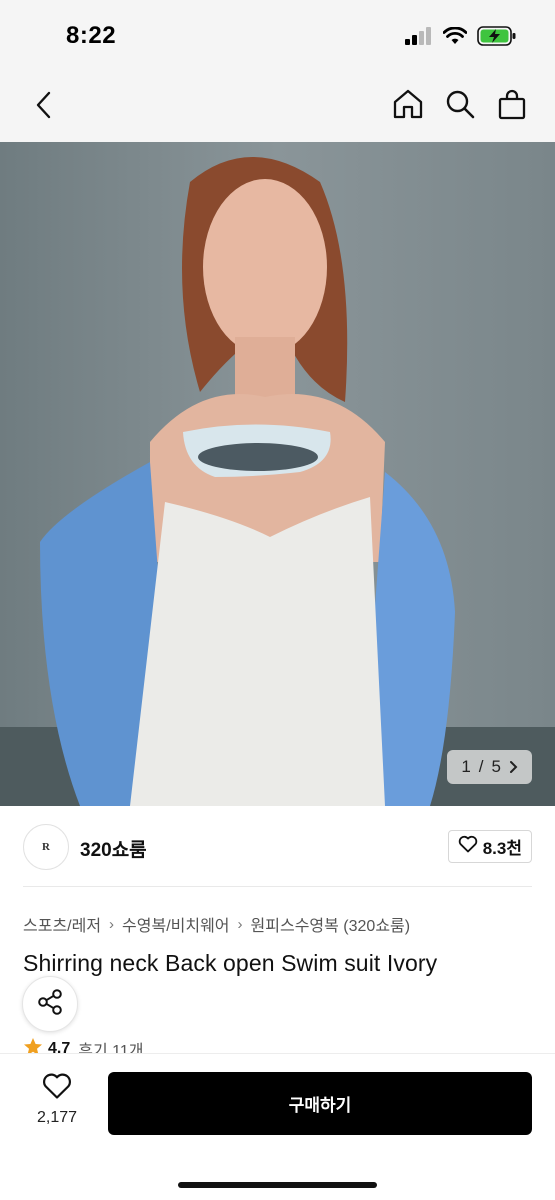 The width and height of the screenshot is (555, 1200). What do you see at coordinates (230, 963) in the screenshot?
I see `product-title: Shirring neck Back open Swim suit Ivory` at bounding box center [230, 963].